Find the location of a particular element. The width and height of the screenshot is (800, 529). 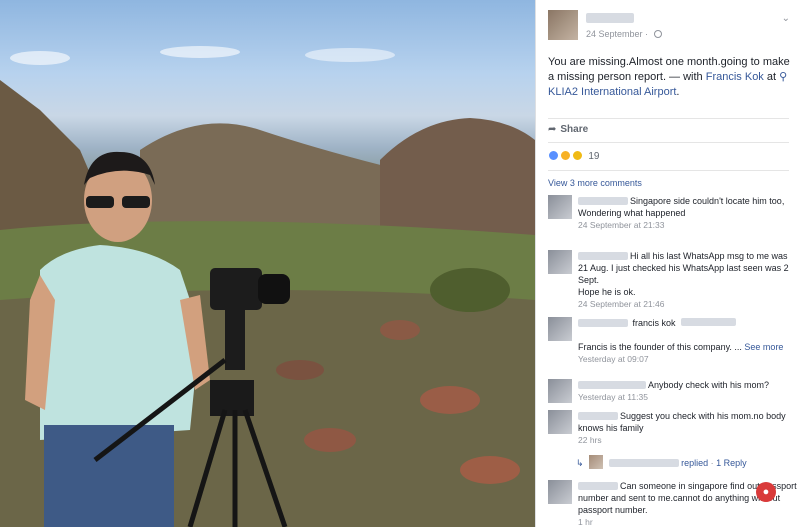

comment-timestamp: 24 September at 21:46 is located at coordinates (689, 304).